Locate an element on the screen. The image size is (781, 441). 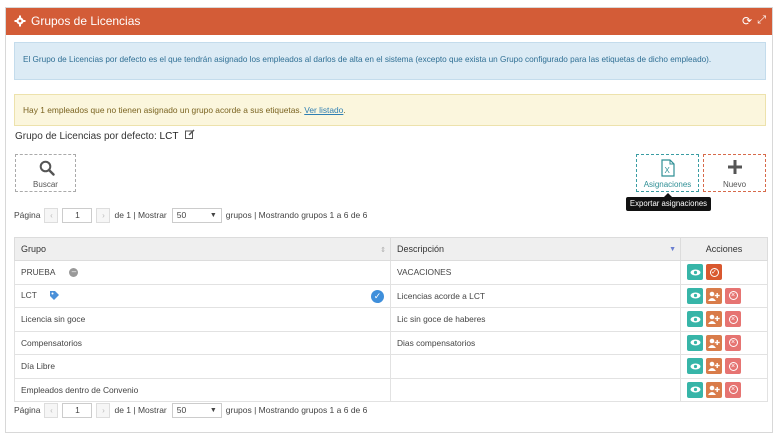
asignaciones-button: X Asignaciones is located at coordinates (667, 173).